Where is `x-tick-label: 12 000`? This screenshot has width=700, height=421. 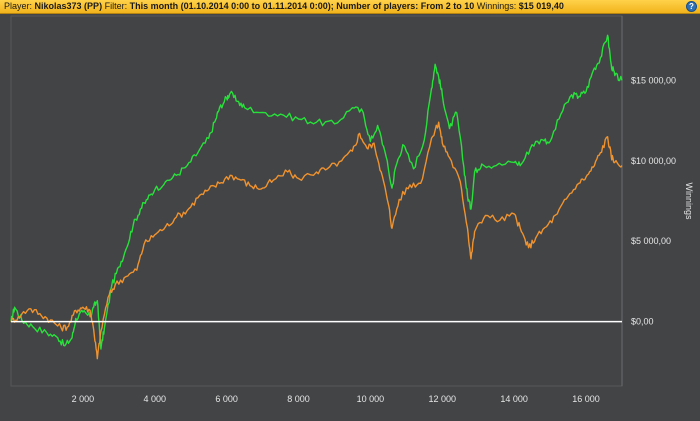
x-tick-label: 12 000 is located at coordinates (443, 399).